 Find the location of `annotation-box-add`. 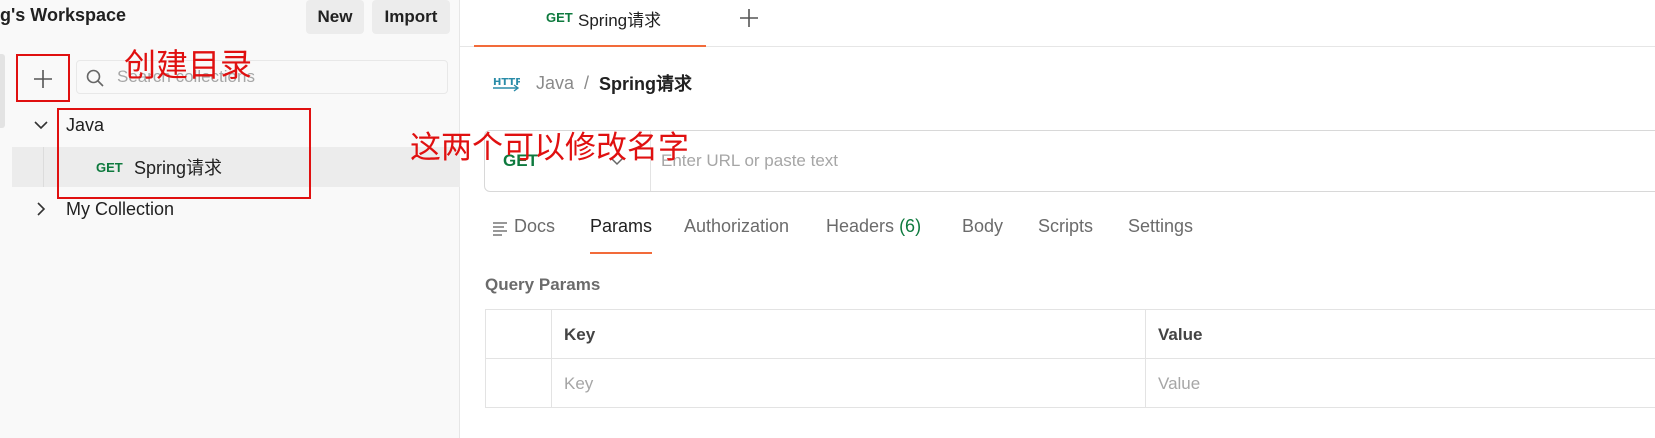

annotation-box-add is located at coordinates (43, 78).